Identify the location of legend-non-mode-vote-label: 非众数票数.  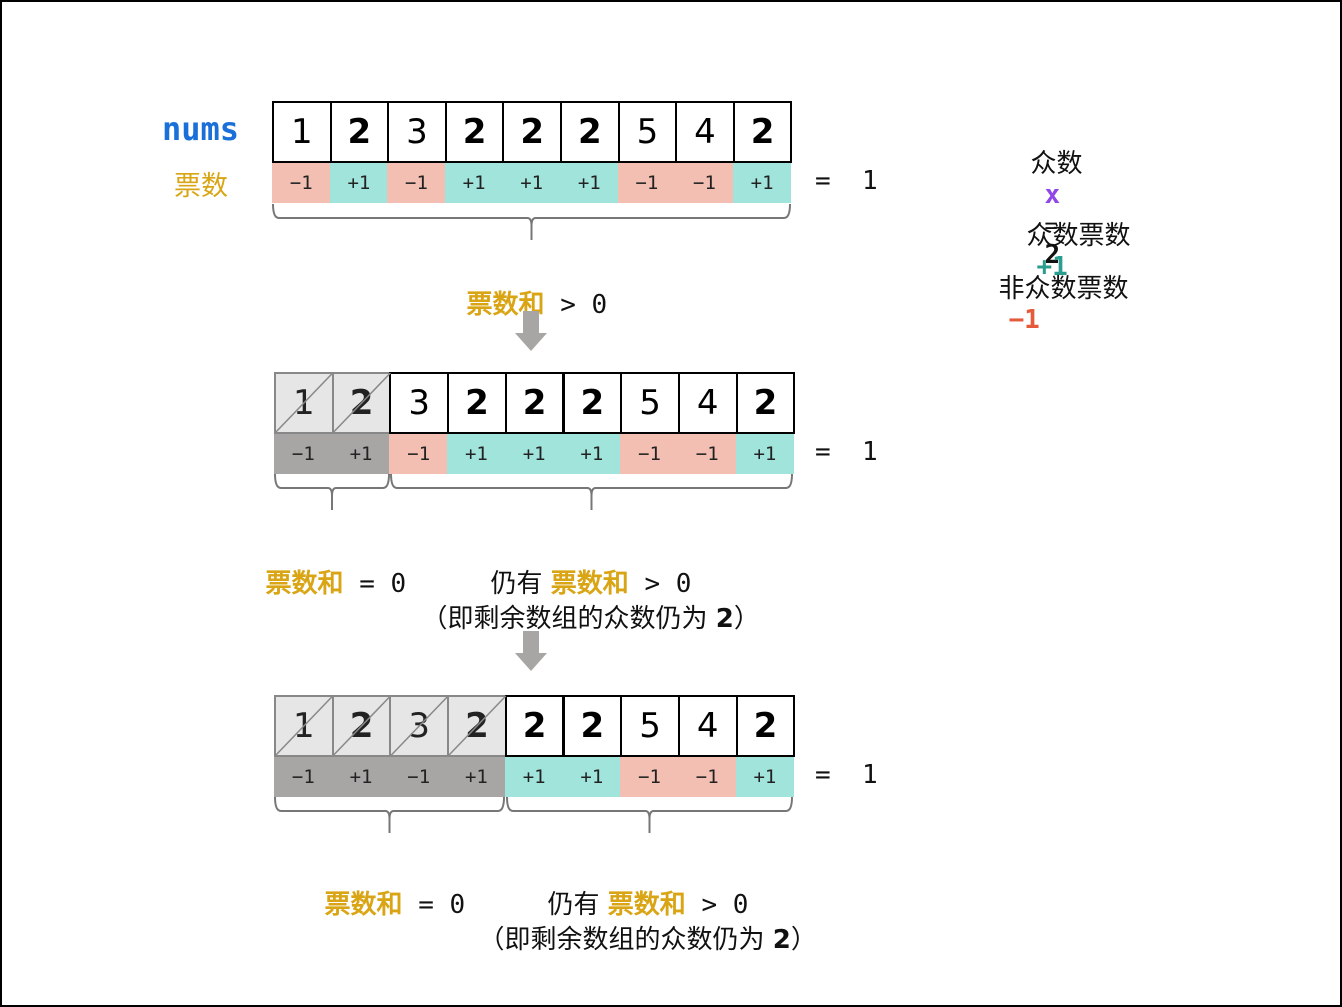
(1063, 289).